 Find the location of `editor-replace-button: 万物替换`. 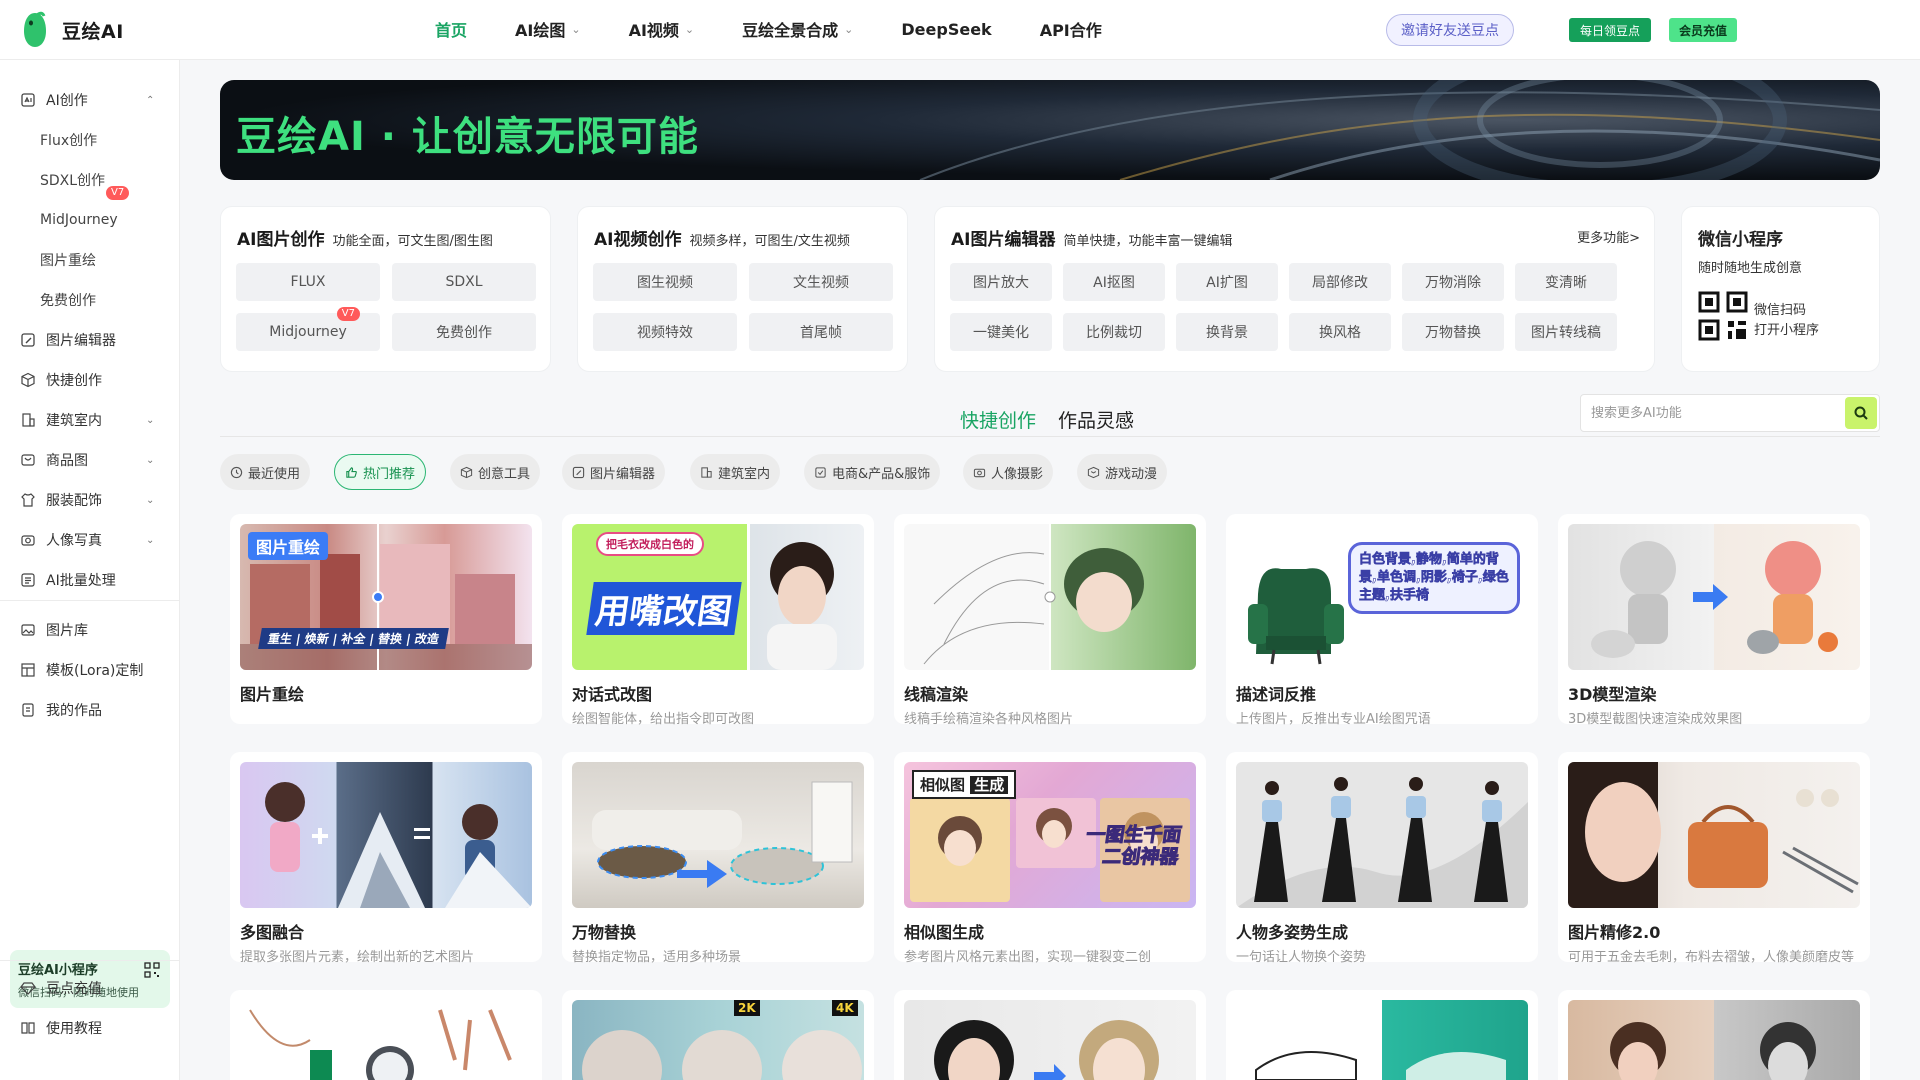

editor-replace-button: 万物替换 is located at coordinates (1453, 332).